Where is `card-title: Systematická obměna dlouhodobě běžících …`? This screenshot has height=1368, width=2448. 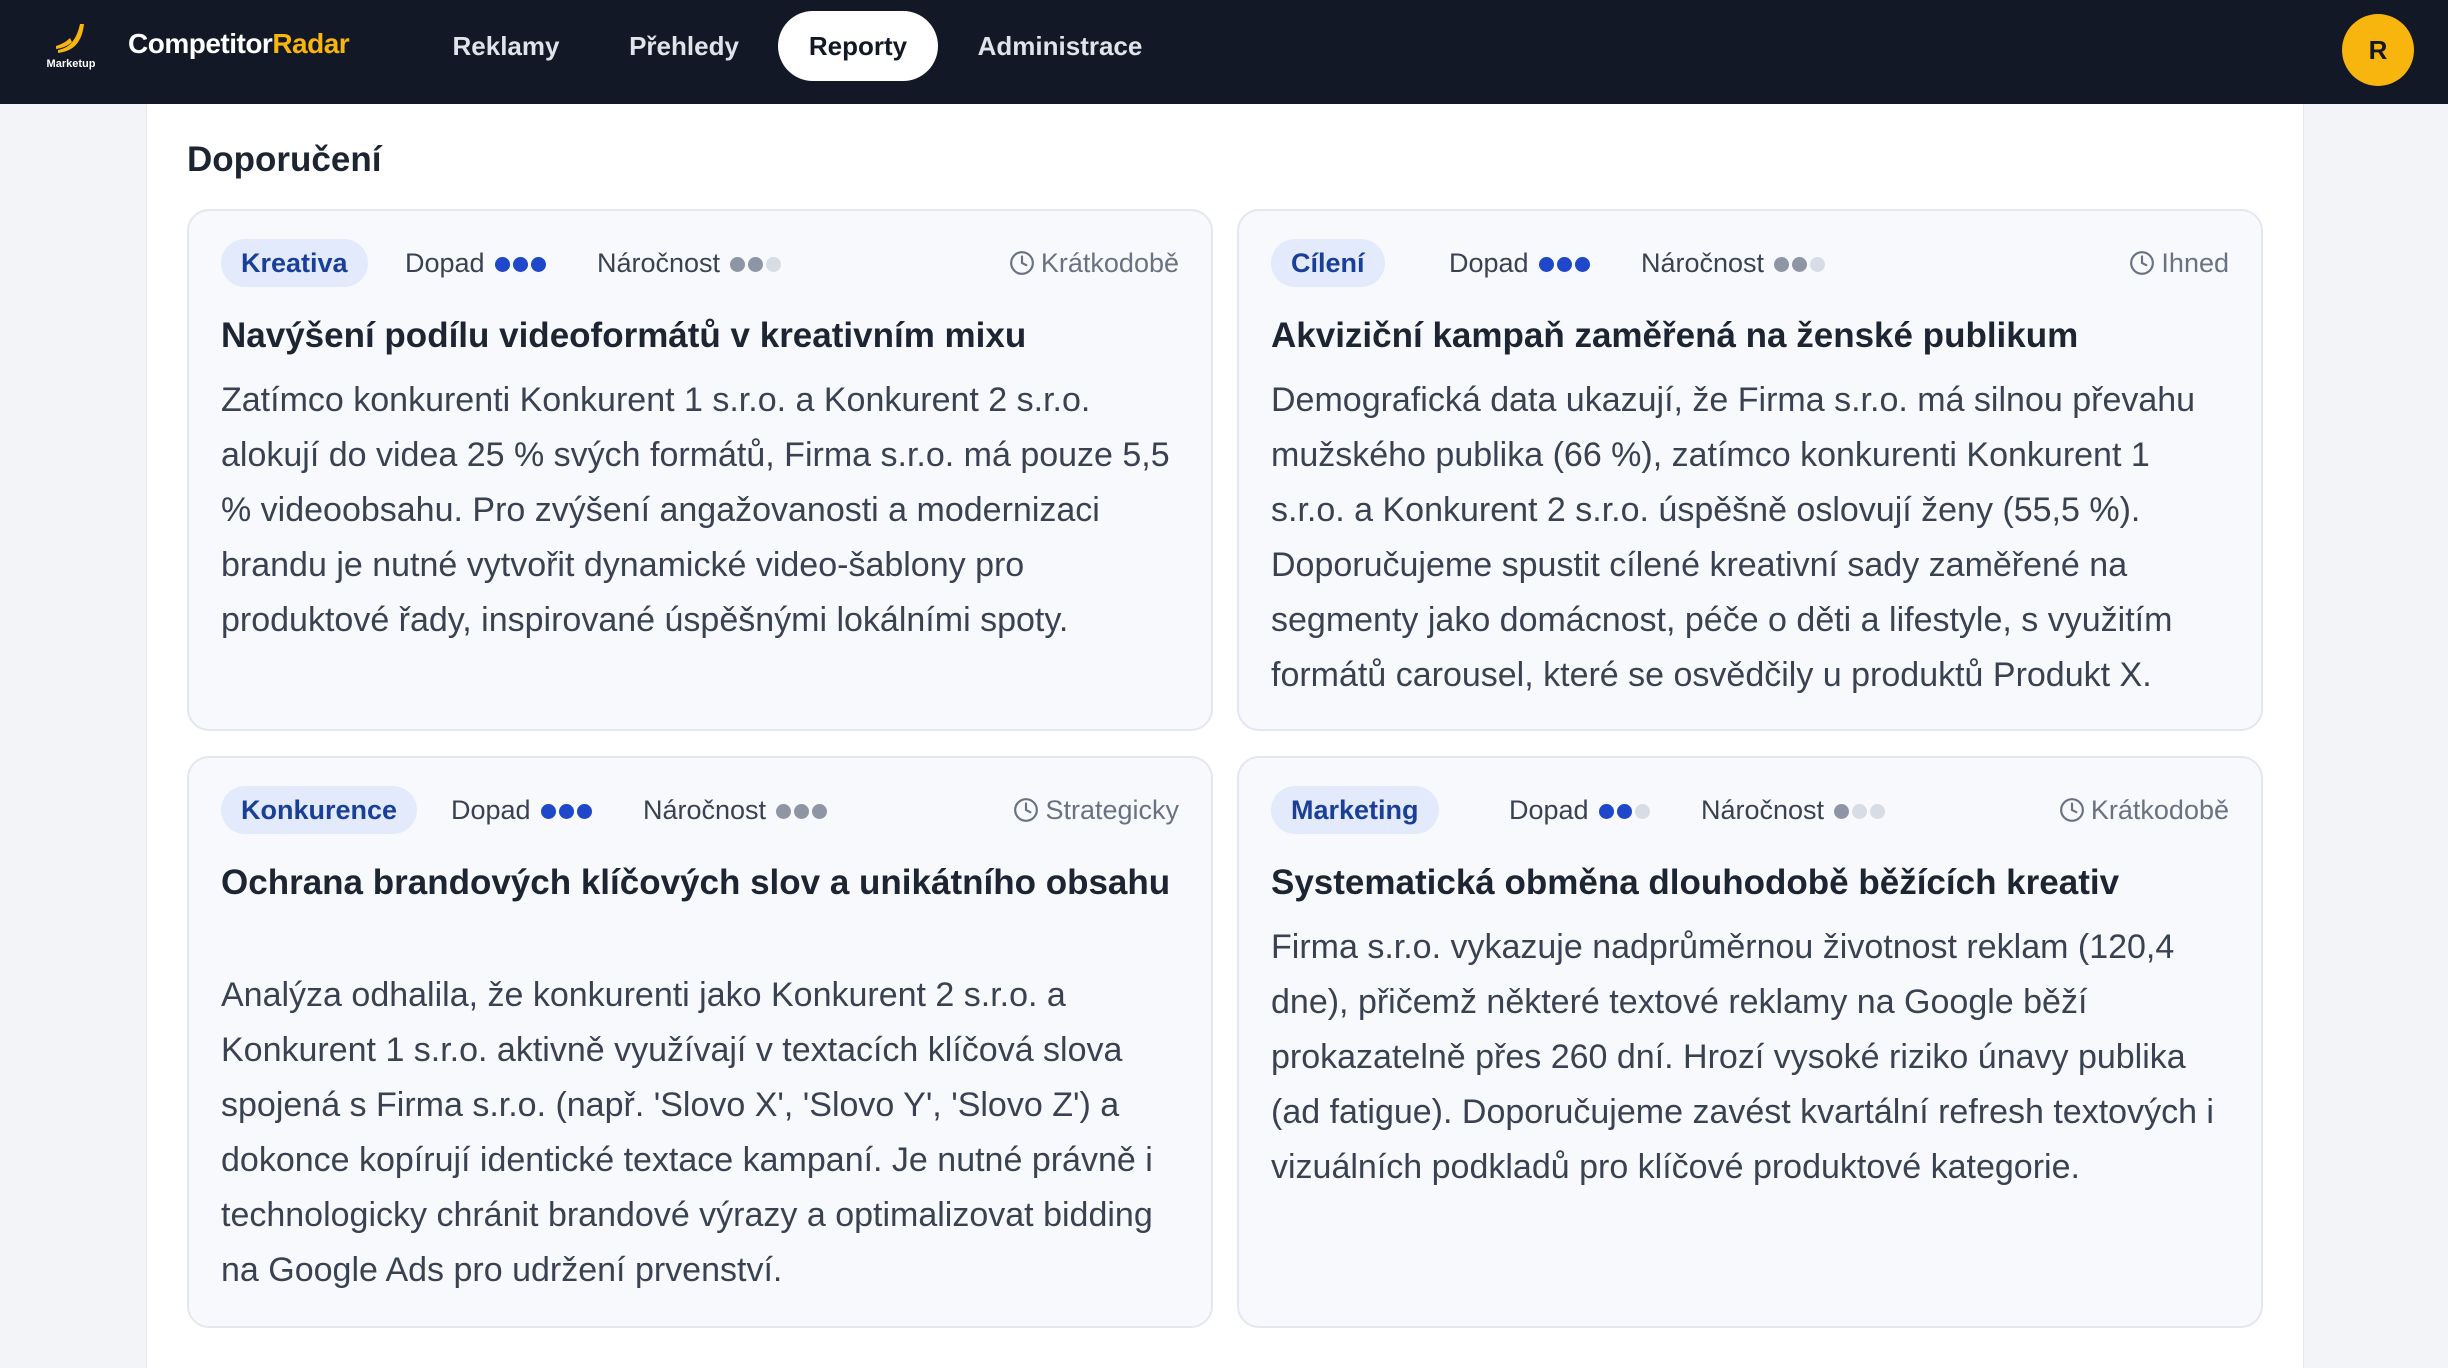
card-title: Systematická obměna dlouhodobě běžících … is located at coordinates (1695, 882).